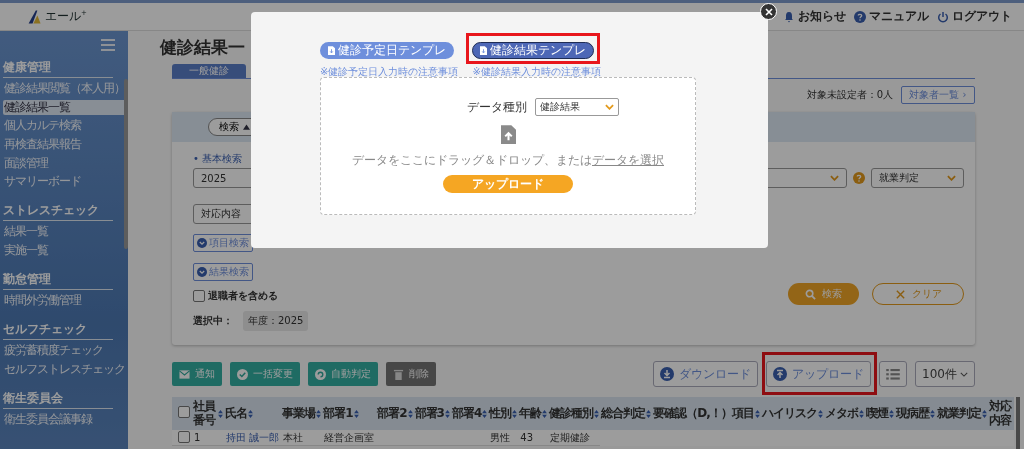  Describe the element at coordinates (814, 16) in the screenshot. I see `header-link: お知らせ` at that location.